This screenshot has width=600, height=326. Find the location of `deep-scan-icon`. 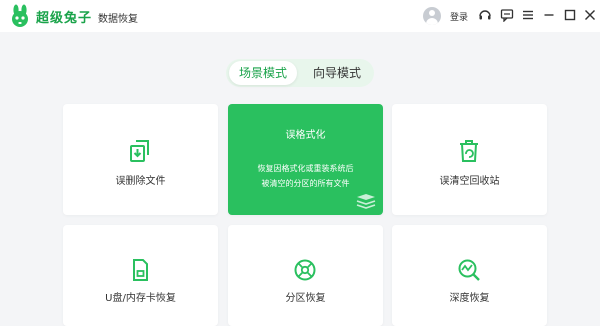

deep-scan-icon is located at coordinates (469, 270).